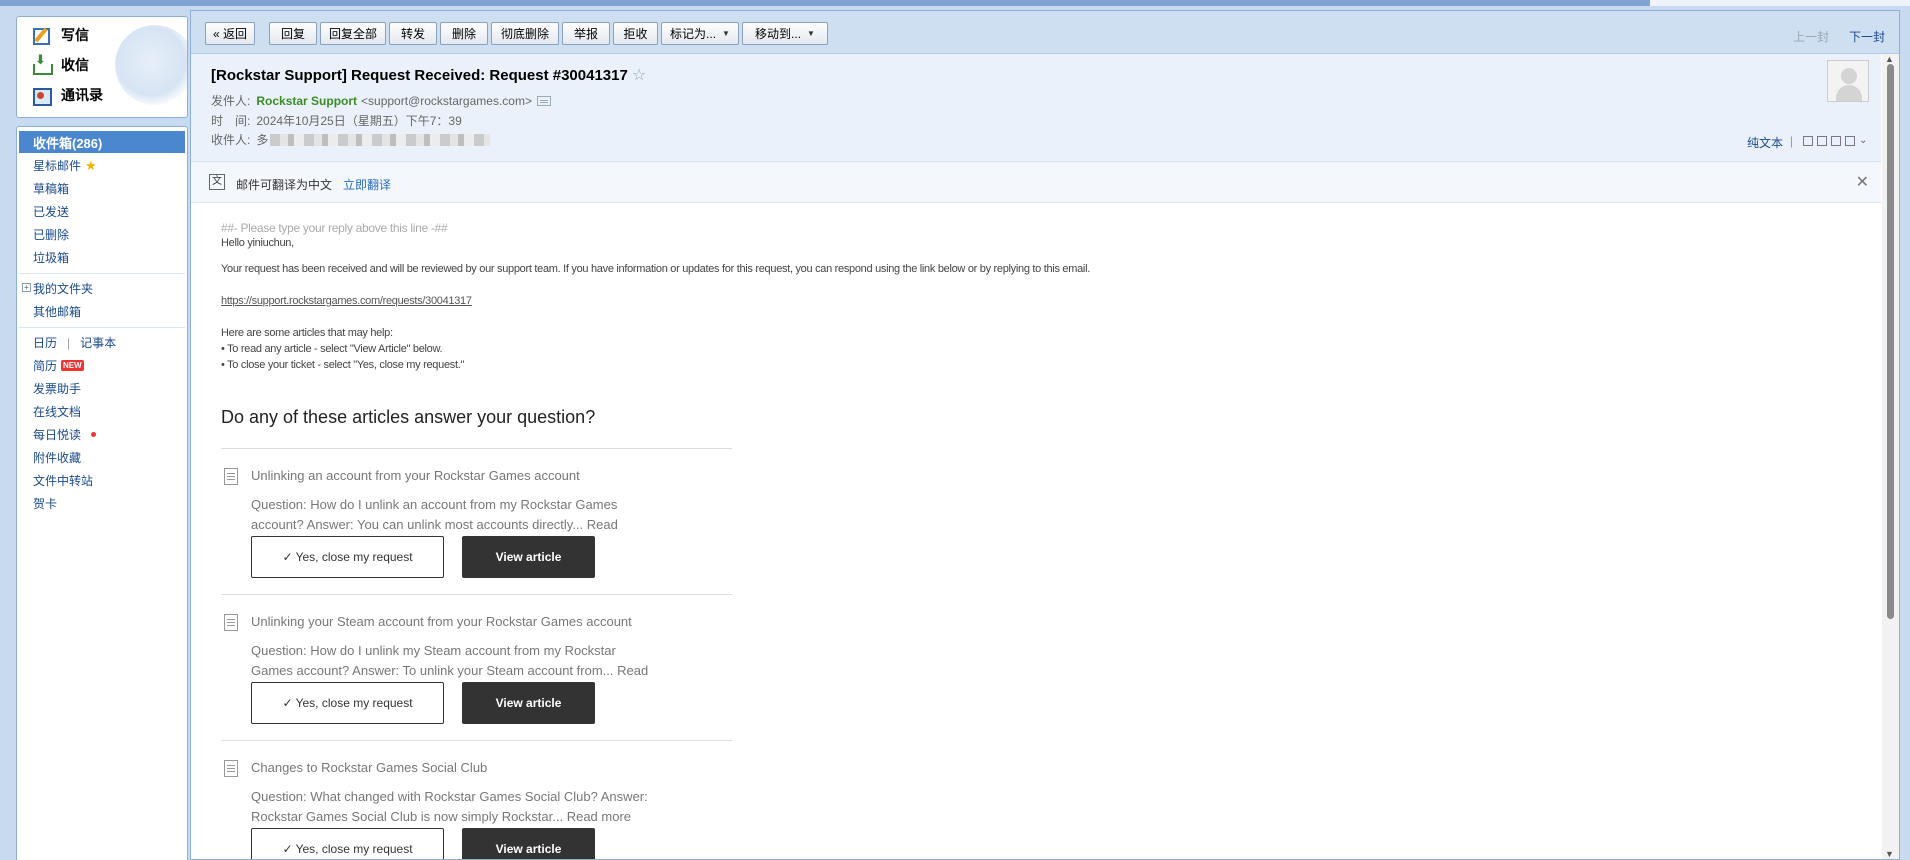  What do you see at coordinates (45, 366) in the screenshot?
I see `sidebar-item-label: 简历` at bounding box center [45, 366].